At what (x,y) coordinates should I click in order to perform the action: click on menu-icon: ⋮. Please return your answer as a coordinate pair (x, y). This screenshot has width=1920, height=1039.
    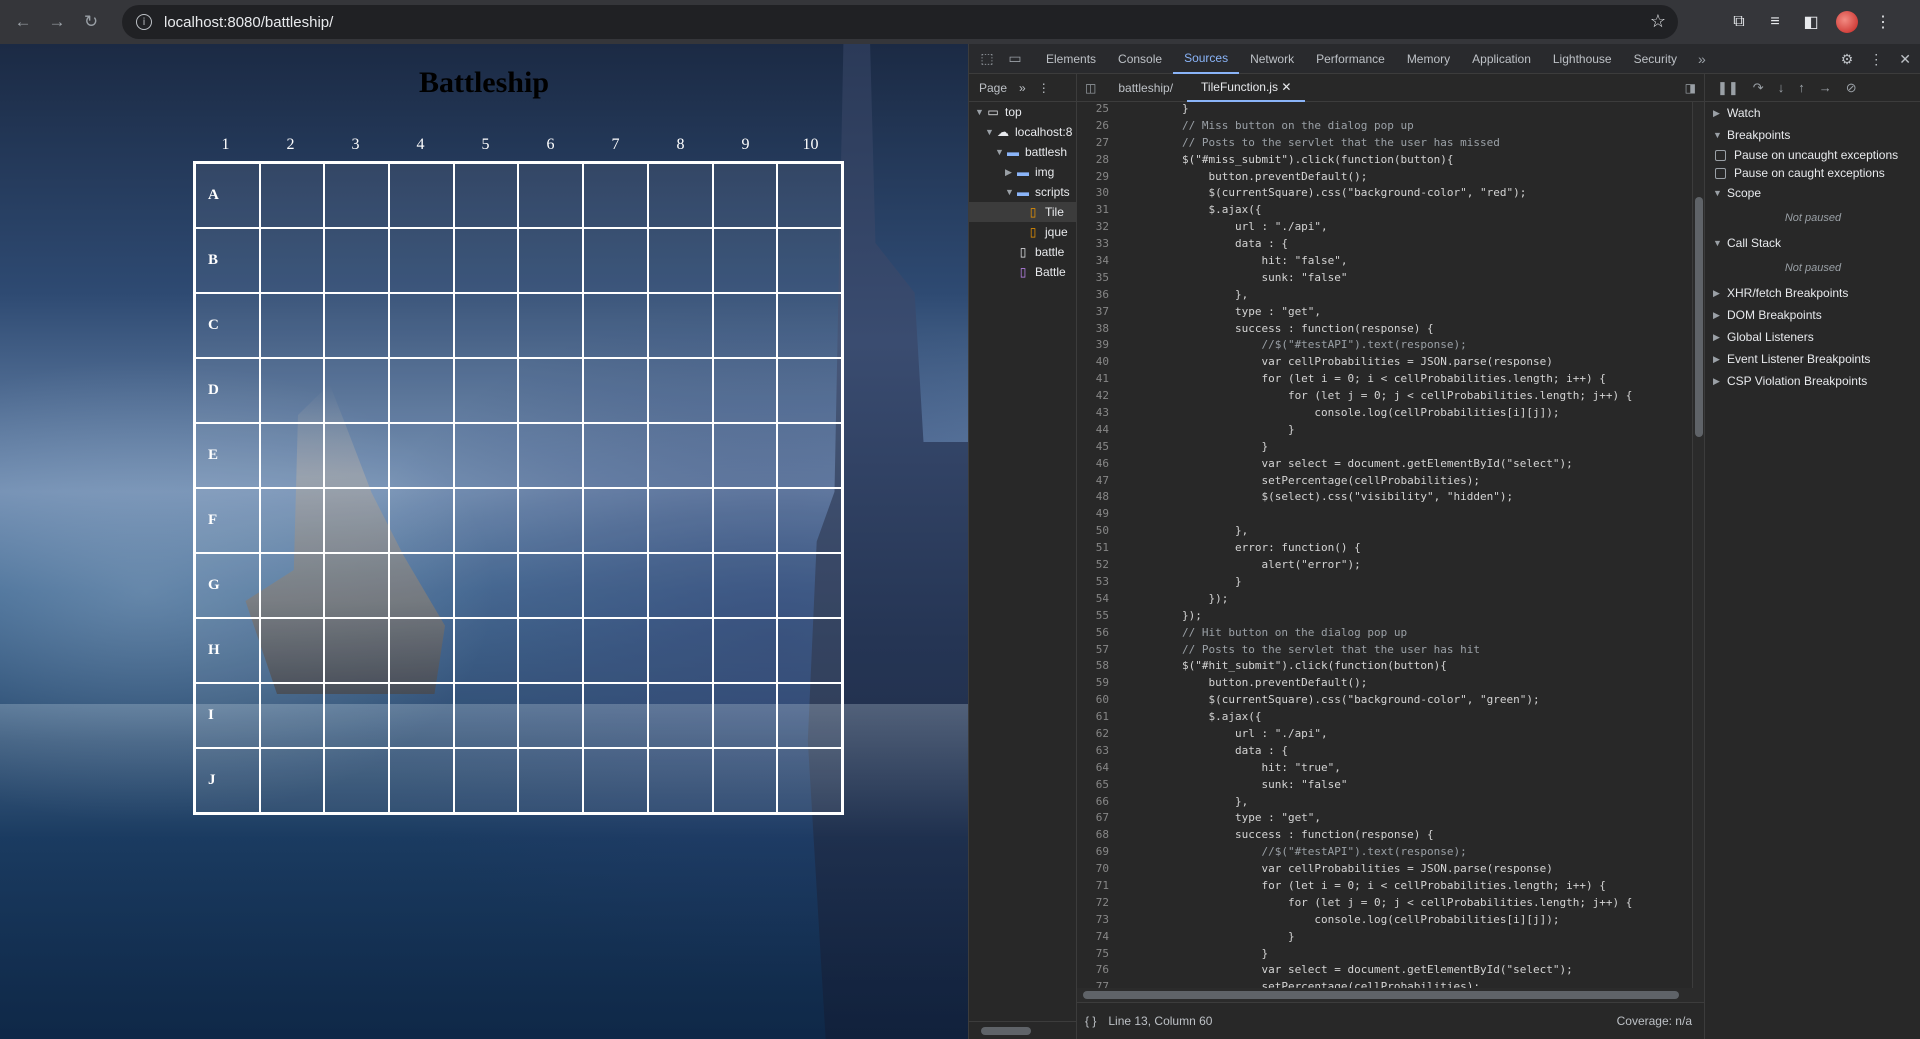
    Looking at the image, I should click on (1883, 22).